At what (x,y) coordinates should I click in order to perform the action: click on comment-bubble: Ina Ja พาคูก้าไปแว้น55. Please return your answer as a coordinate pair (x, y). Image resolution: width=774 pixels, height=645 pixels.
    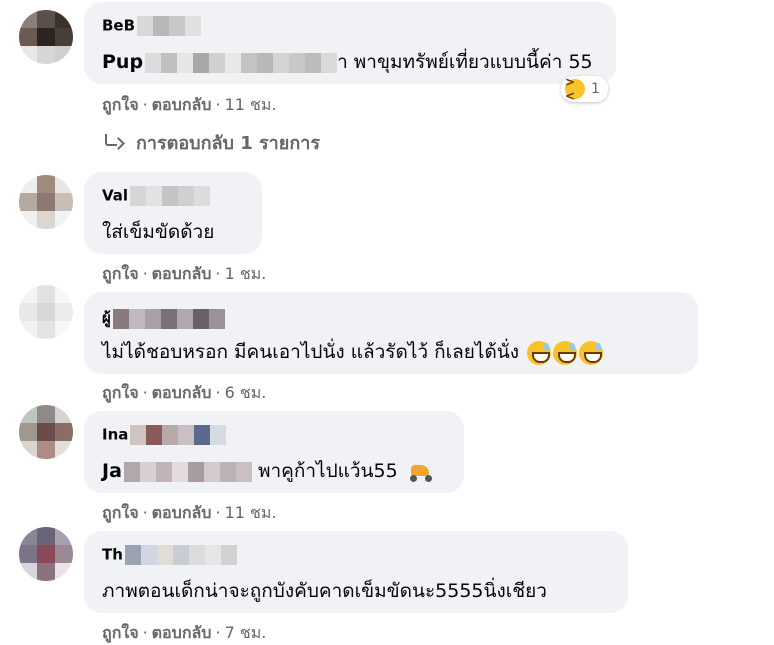
    Looking at the image, I should click on (274, 452).